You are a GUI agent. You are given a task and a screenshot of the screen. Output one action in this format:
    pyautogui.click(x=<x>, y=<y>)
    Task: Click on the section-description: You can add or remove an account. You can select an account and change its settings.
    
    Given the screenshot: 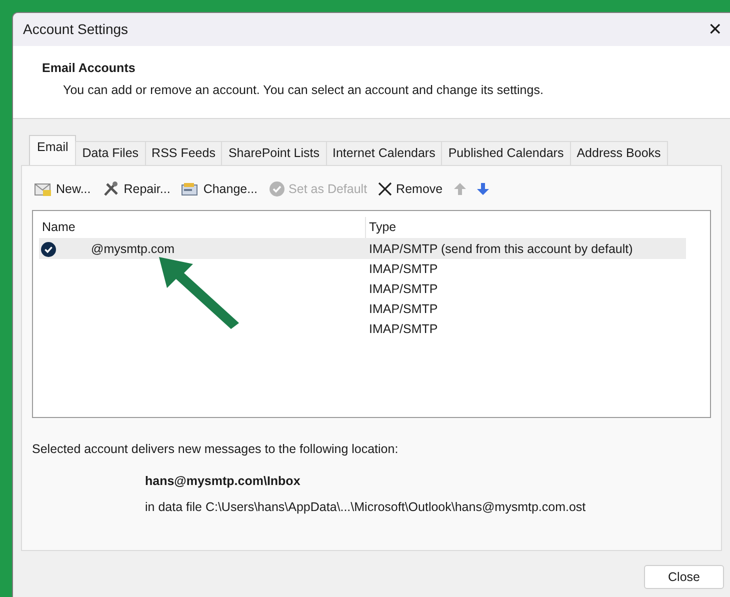 What is the action you would take?
    pyautogui.click(x=303, y=90)
    